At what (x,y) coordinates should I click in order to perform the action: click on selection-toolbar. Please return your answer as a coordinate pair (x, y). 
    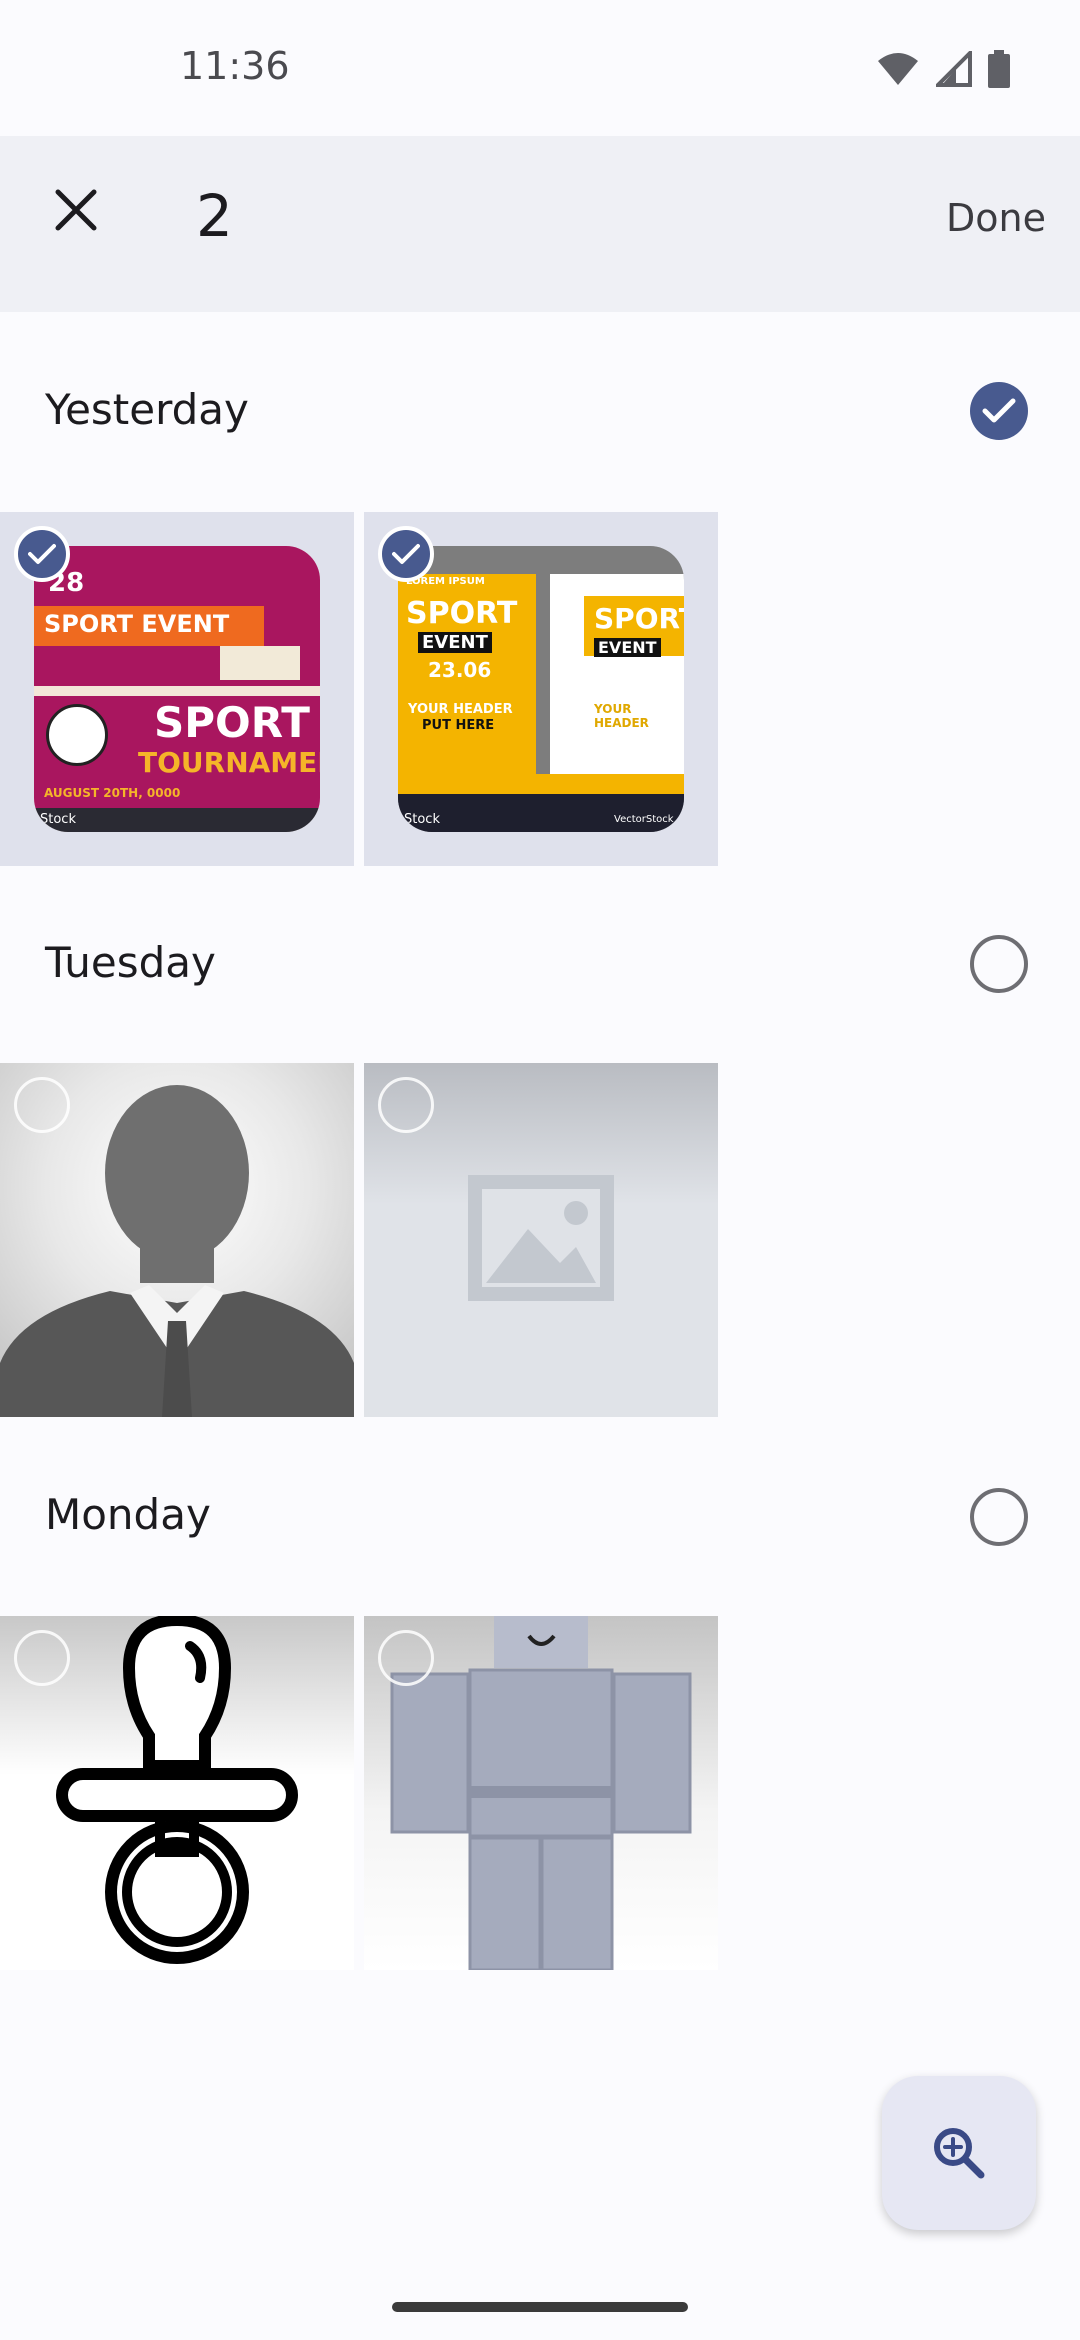
    Looking at the image, I should click on (540, 224).